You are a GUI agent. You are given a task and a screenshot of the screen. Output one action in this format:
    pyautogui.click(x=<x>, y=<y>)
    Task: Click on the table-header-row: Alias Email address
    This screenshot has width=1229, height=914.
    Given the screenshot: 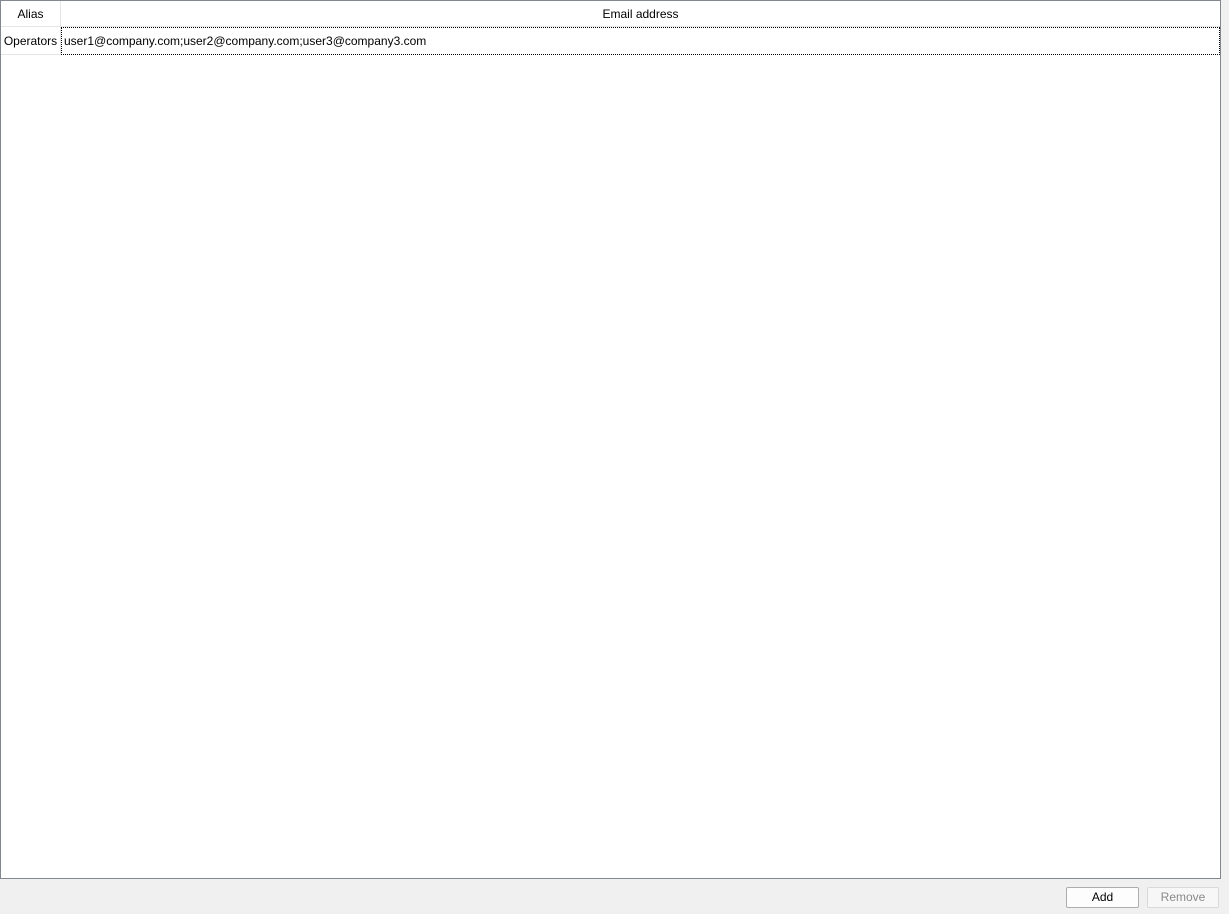 What is the action you would take?
    pyautogui.click(x=610, y=14)
    